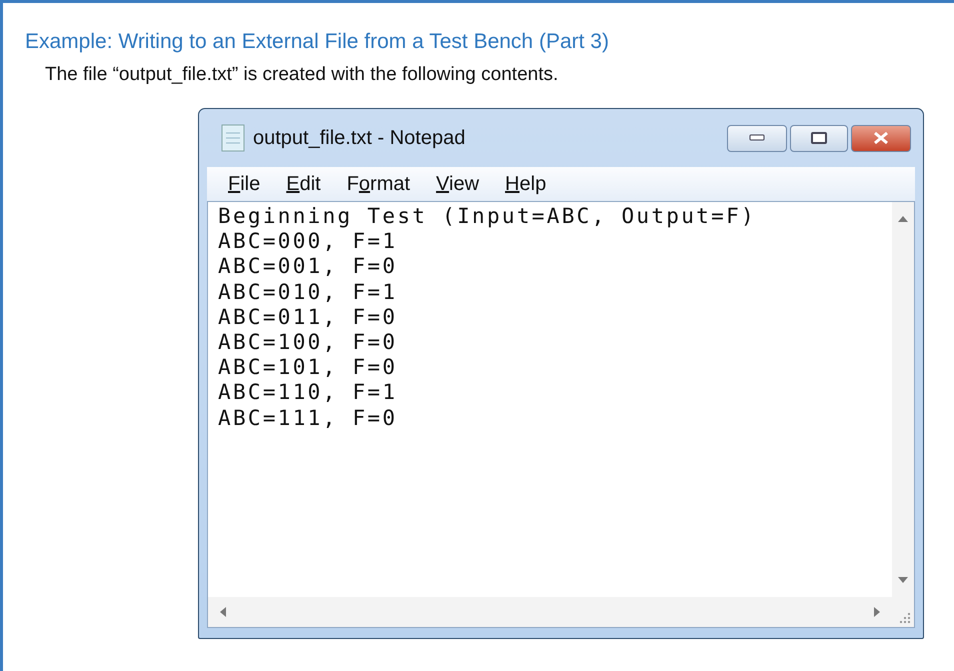  I want to click on menu-item: Help, so click(526, 184).